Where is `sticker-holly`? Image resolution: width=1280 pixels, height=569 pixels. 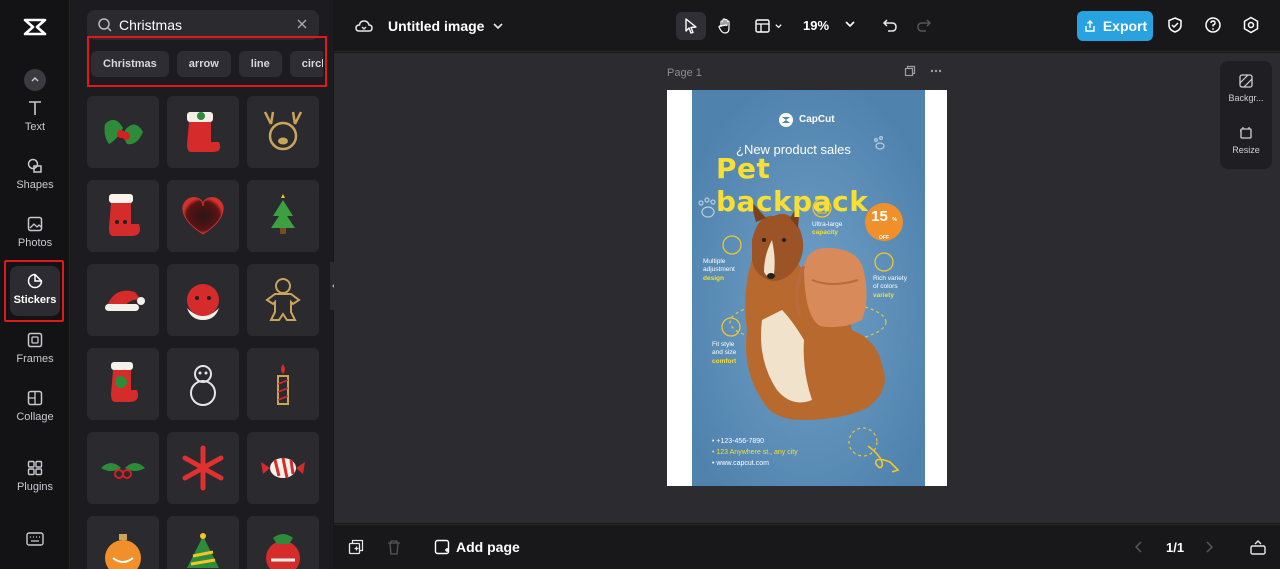
sticker-holly is located at coordinates (123, 132).